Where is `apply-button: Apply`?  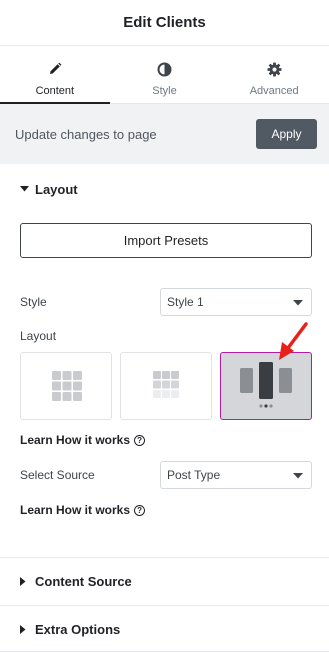 apply-button: Apply is located at coordinates (286, 134).